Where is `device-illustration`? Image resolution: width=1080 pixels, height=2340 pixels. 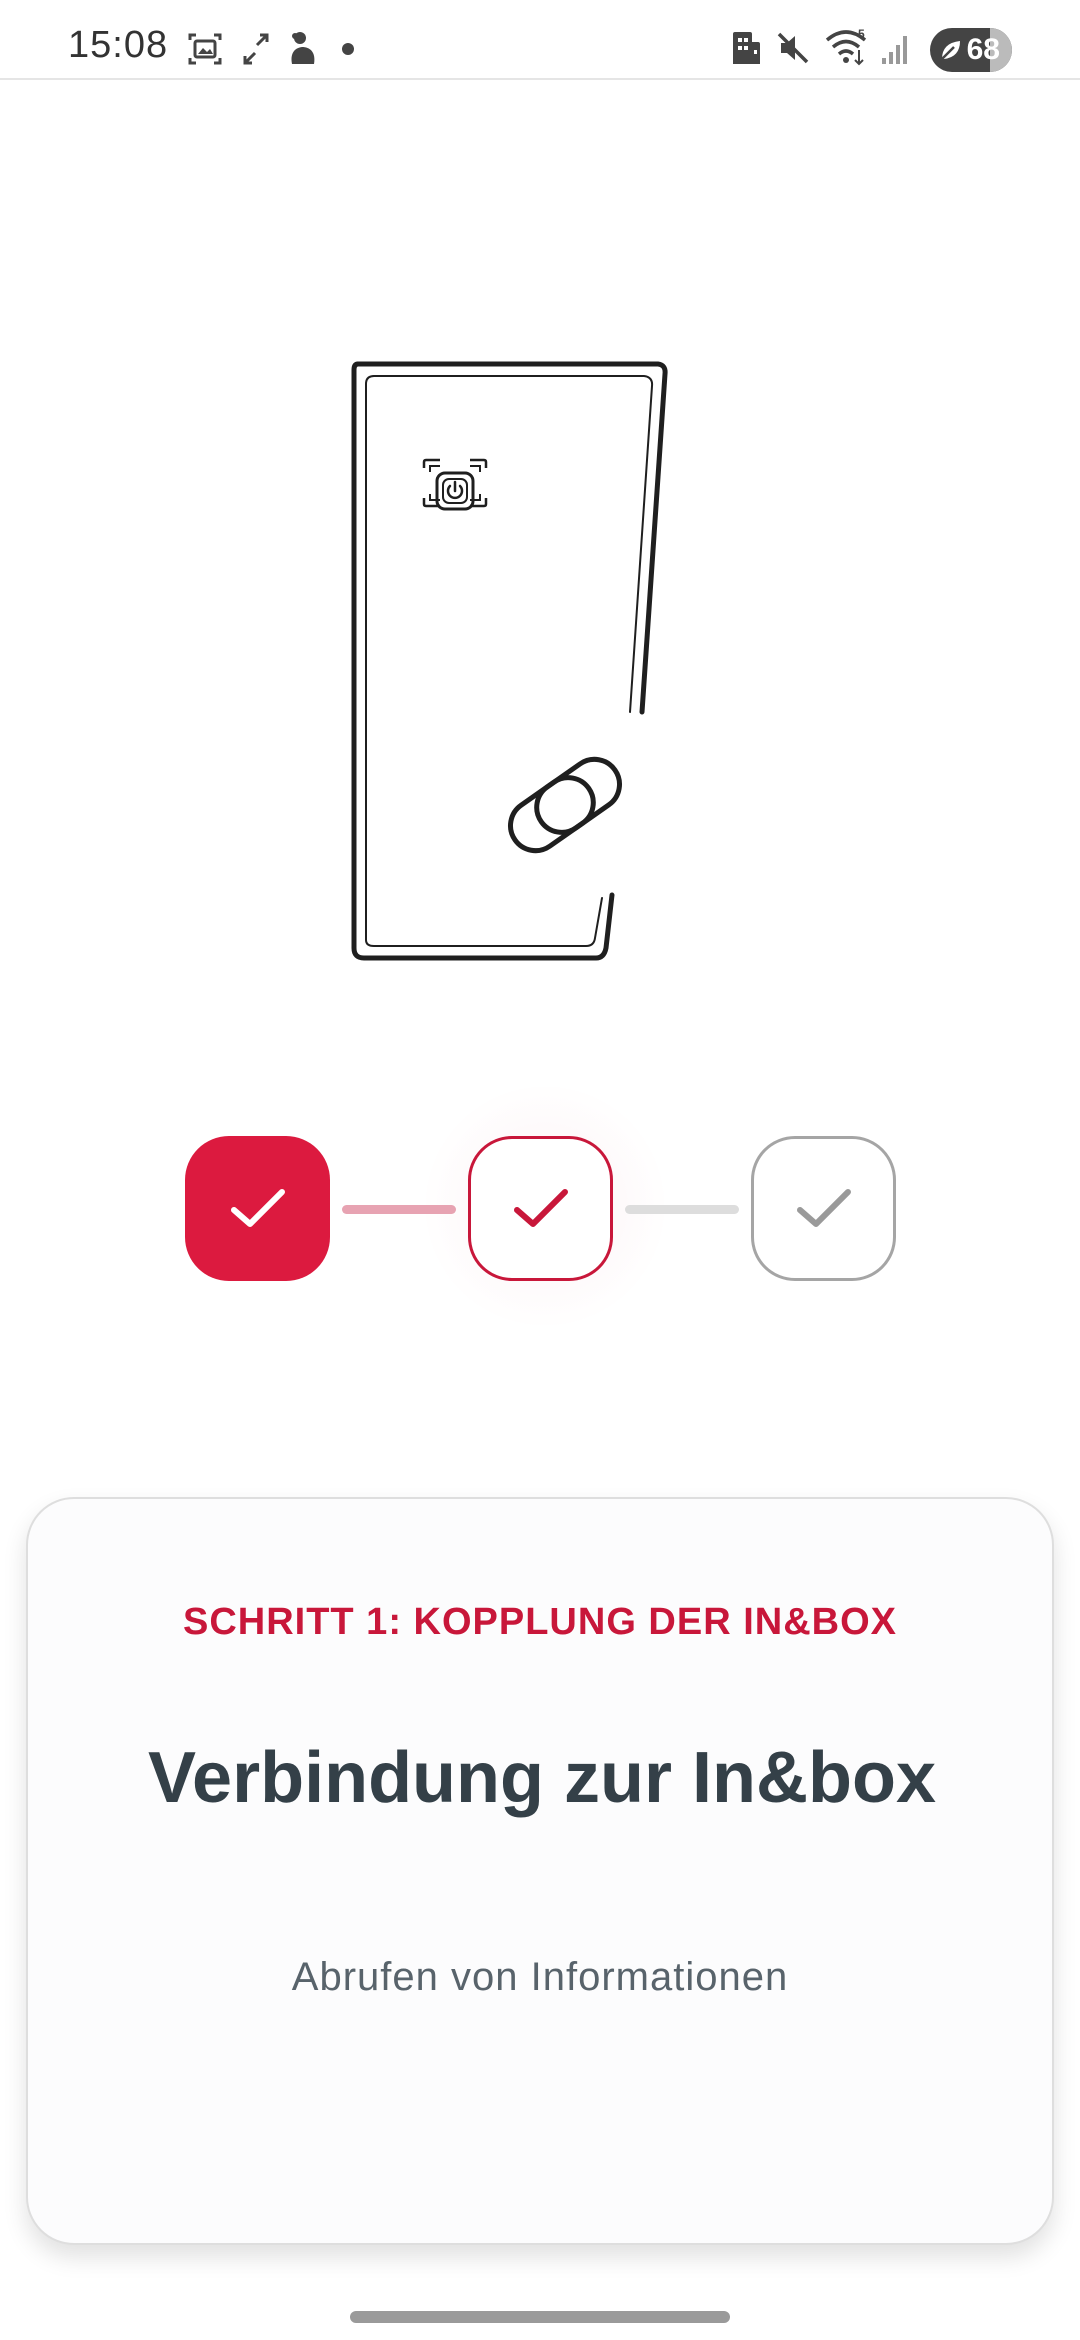 device-illustration is located at coordinates (509, 661).